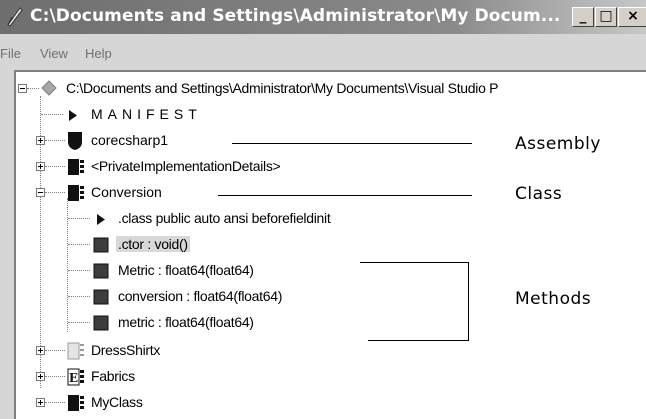  Describe the element at coordinates (186, 270) in the screenshot. I see `tree-method-label: Metric : float64(float64)` at that location.